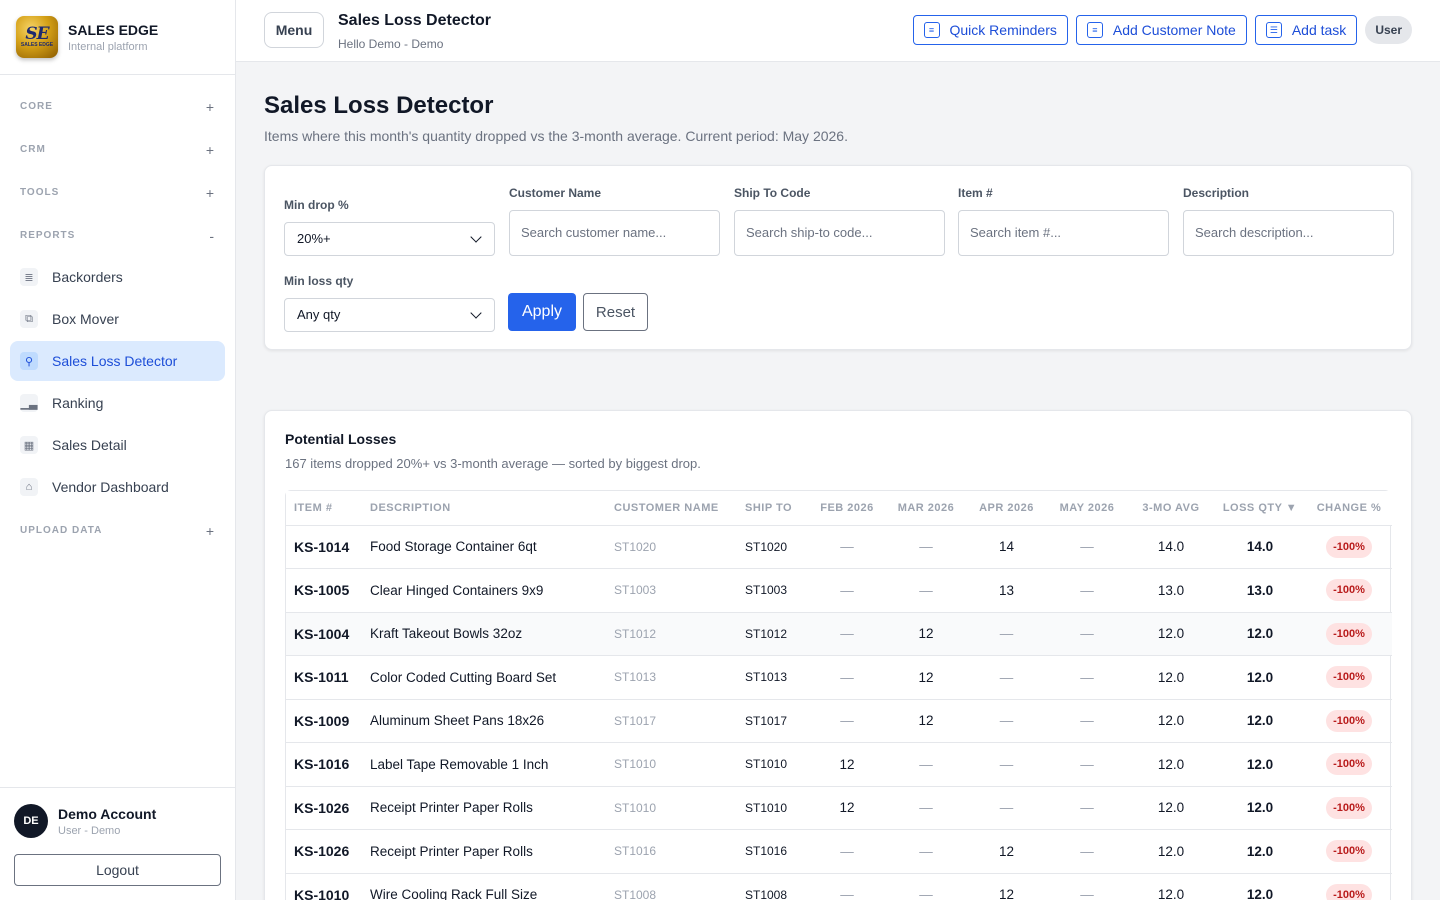  What do you see at coordinates (1306, 30) in the screenshot?
I see `add-task-button: ☰ Add task` at bounding box center [1306, 30].